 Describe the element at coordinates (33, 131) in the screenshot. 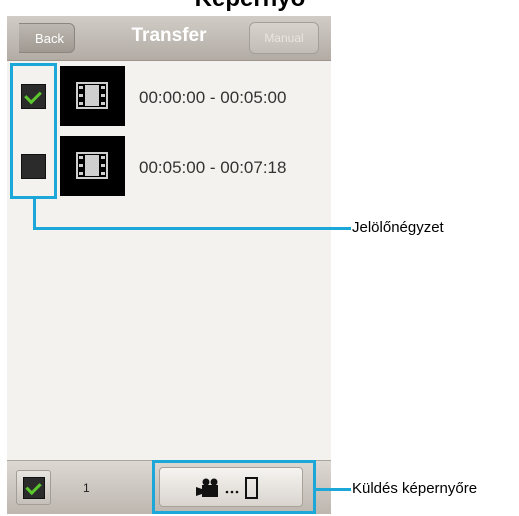

I see `checkbox-column-highlight` at that location.